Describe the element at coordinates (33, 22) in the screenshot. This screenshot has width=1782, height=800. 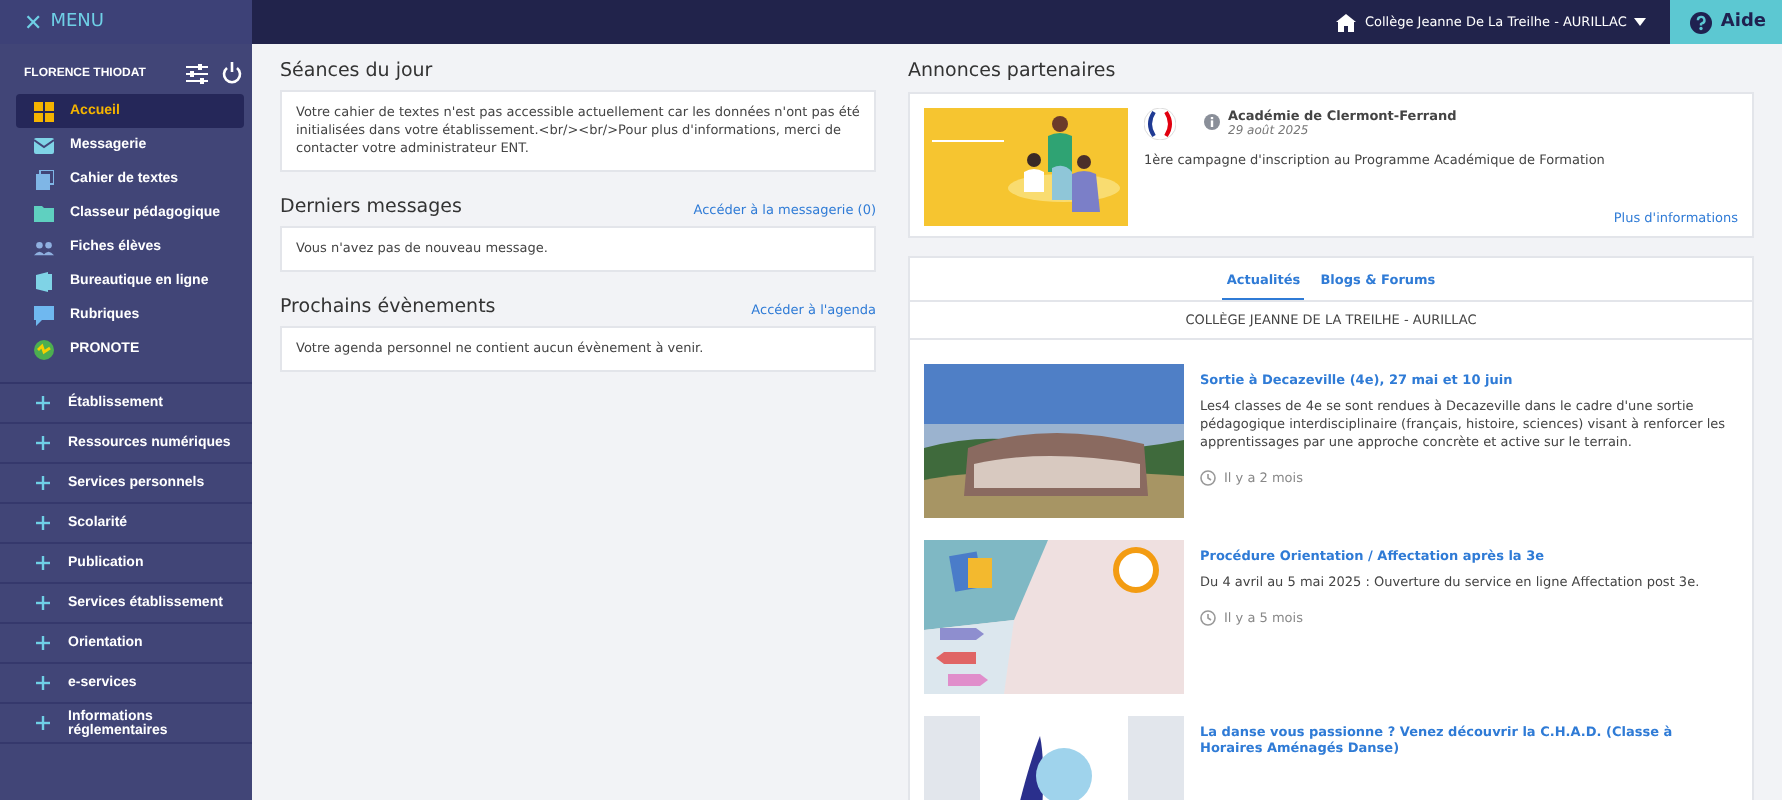
I see `close-icon: ✕` at that location.